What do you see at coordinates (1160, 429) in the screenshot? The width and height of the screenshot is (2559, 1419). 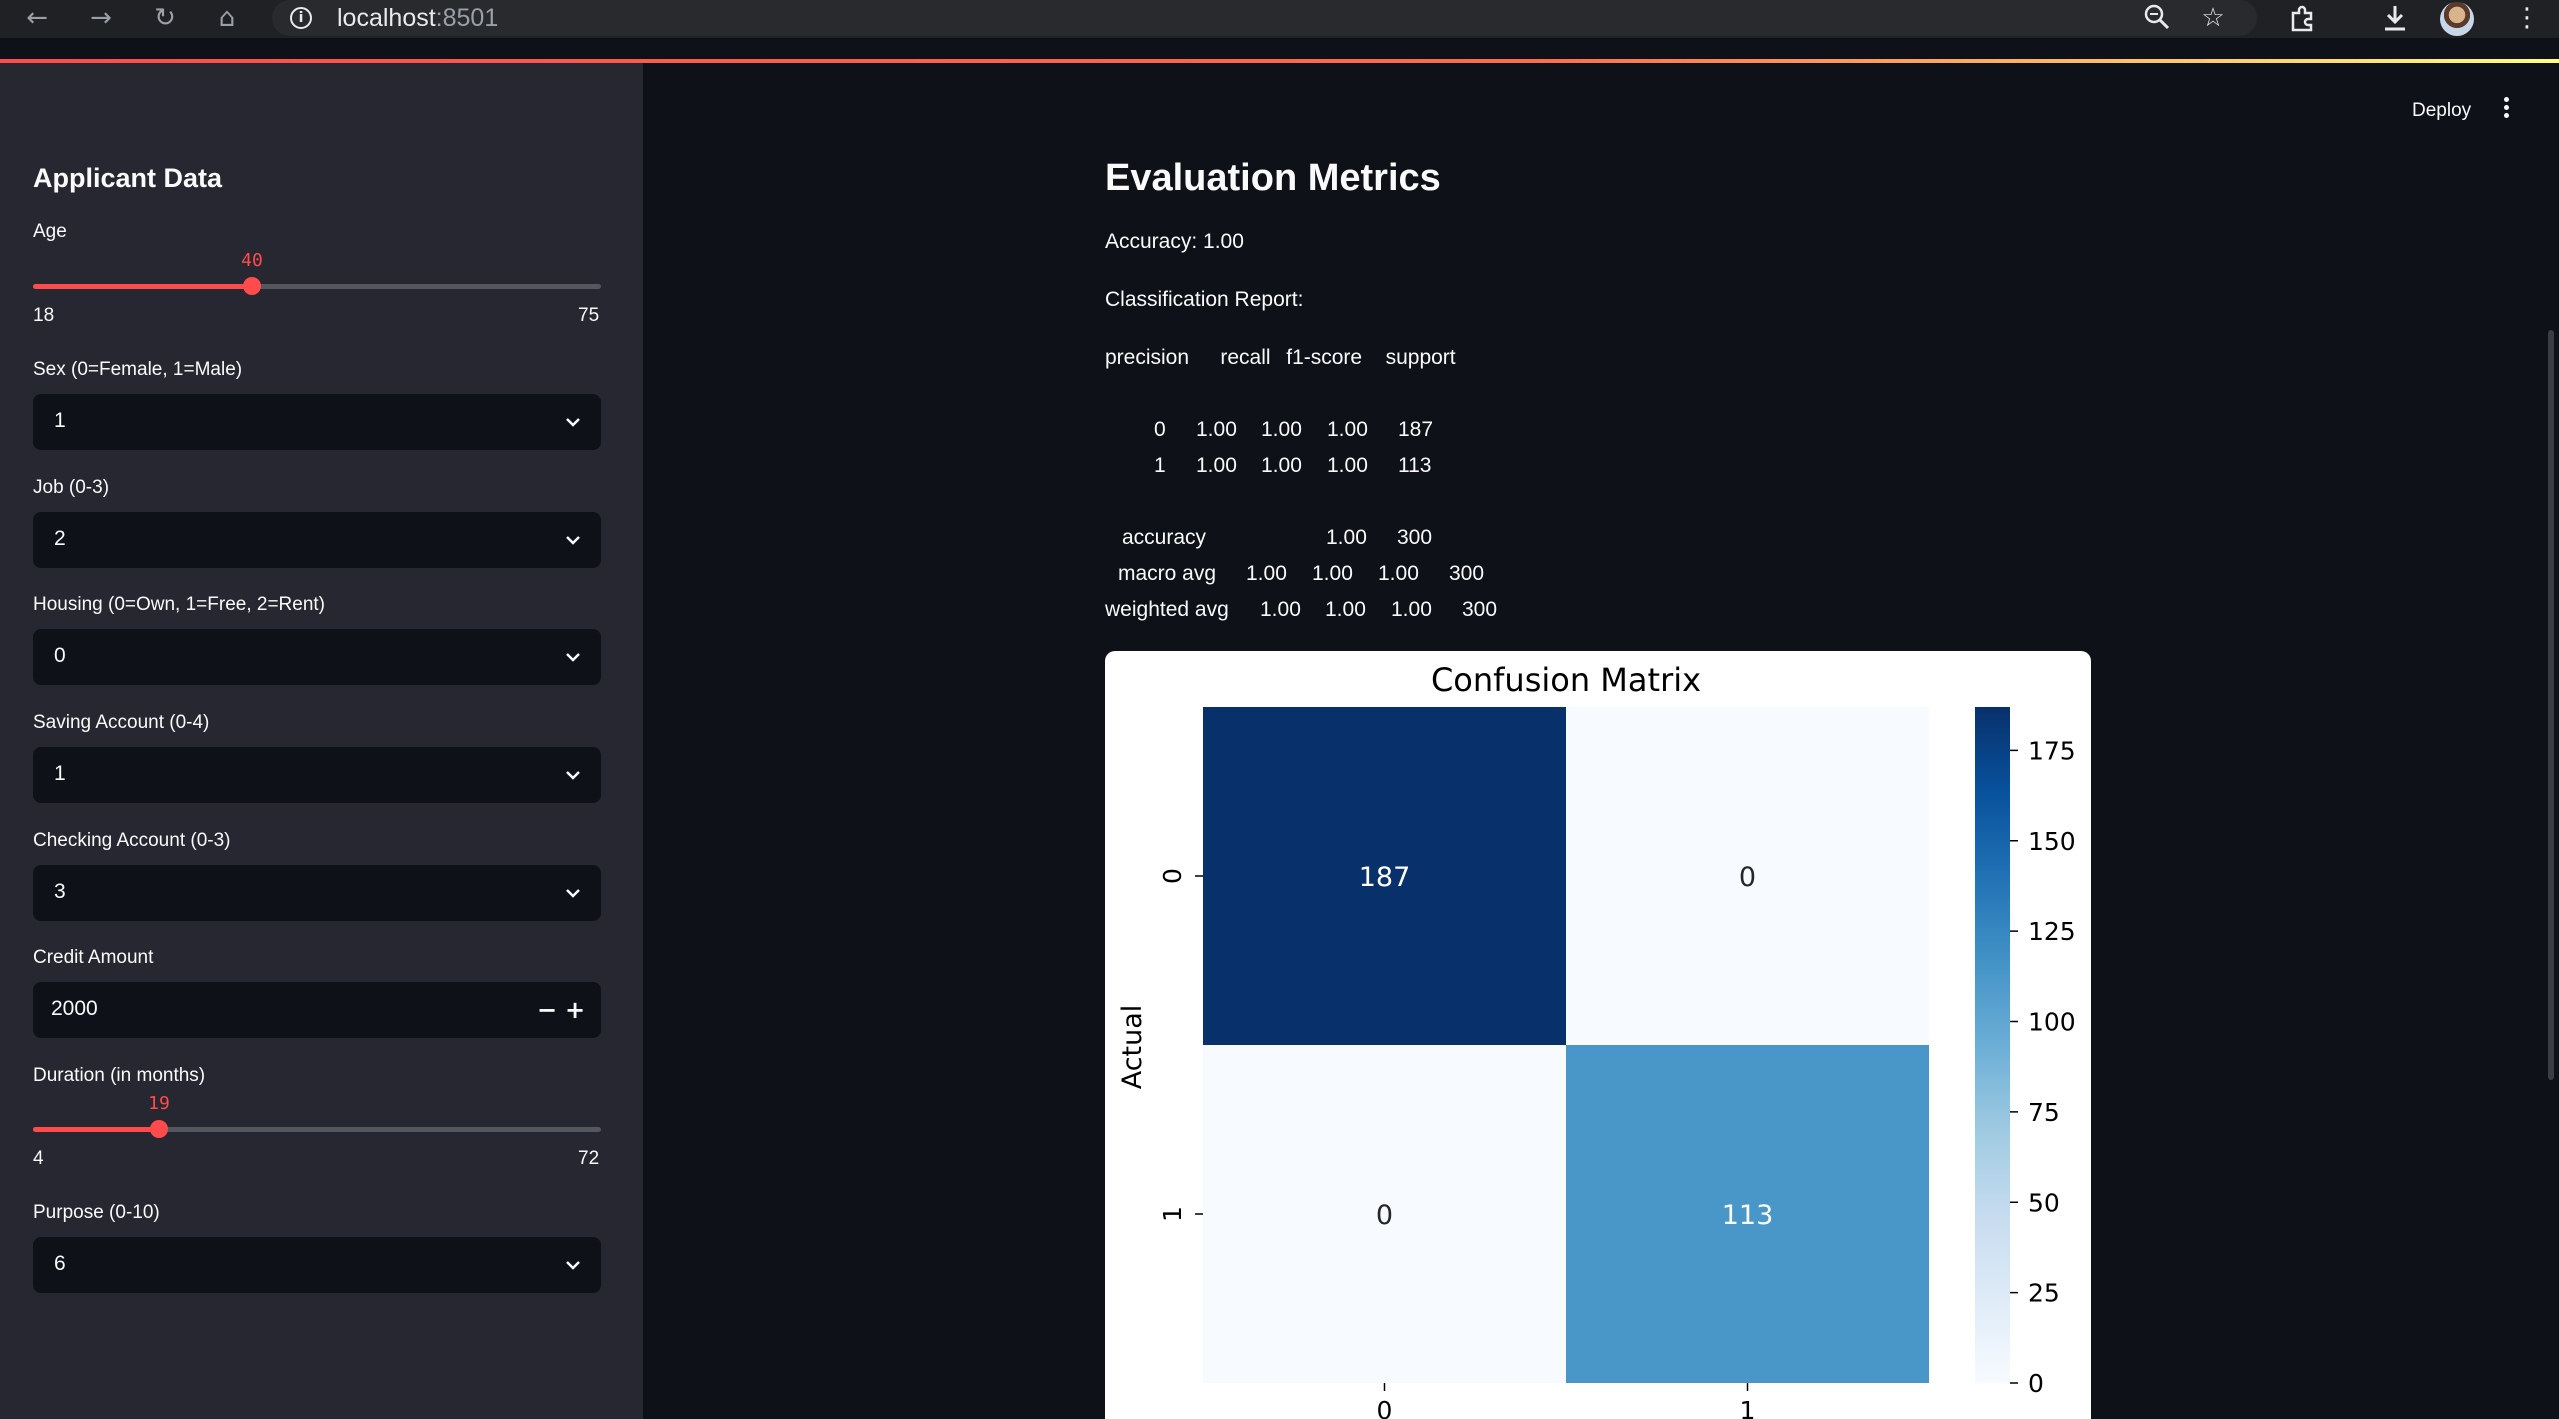 I see `report-row-0-label: 0` at bounding box center [1160, 429].